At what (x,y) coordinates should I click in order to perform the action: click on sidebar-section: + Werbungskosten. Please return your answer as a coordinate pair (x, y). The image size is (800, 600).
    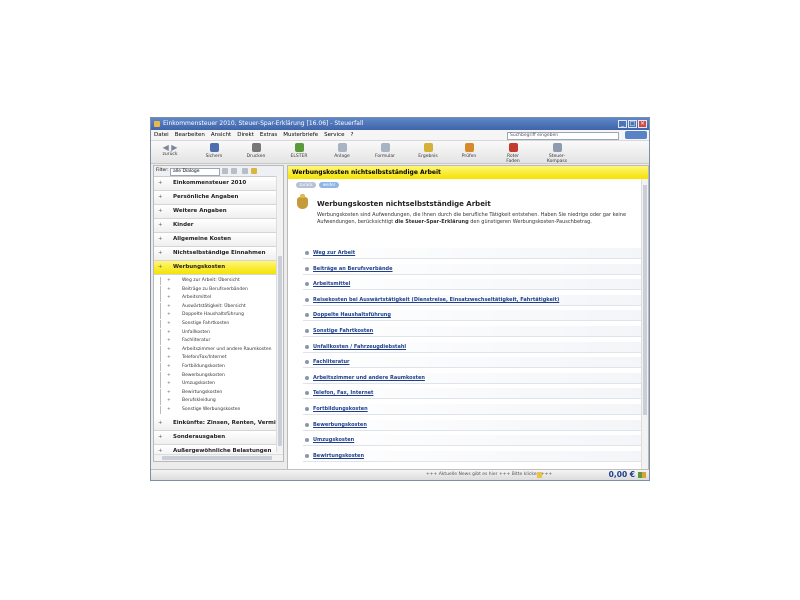
    Looking at the image, I should click on (218, 268).